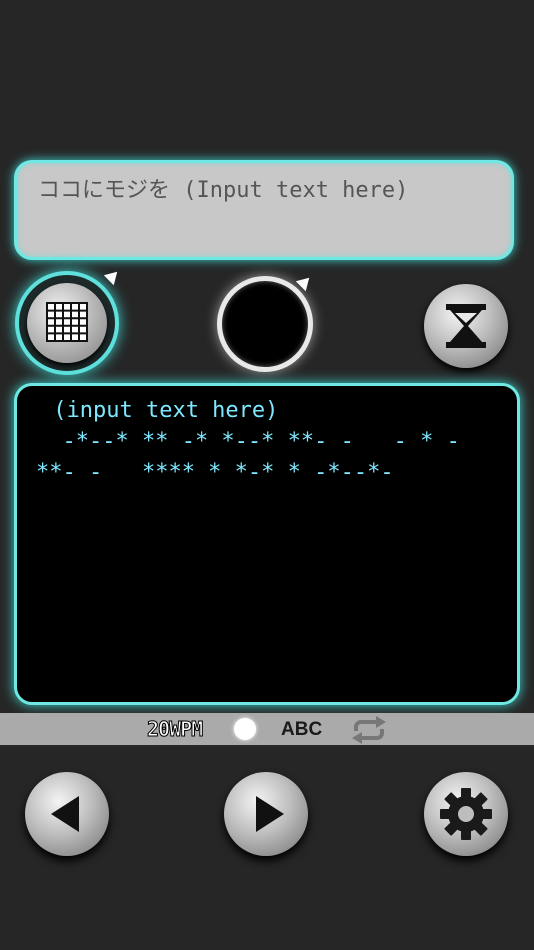  Describe the element at coordinates (215, 472) in the screenshot. I see `output-morse-line-2: **- - **** * *-* * -*--*-` at that location.